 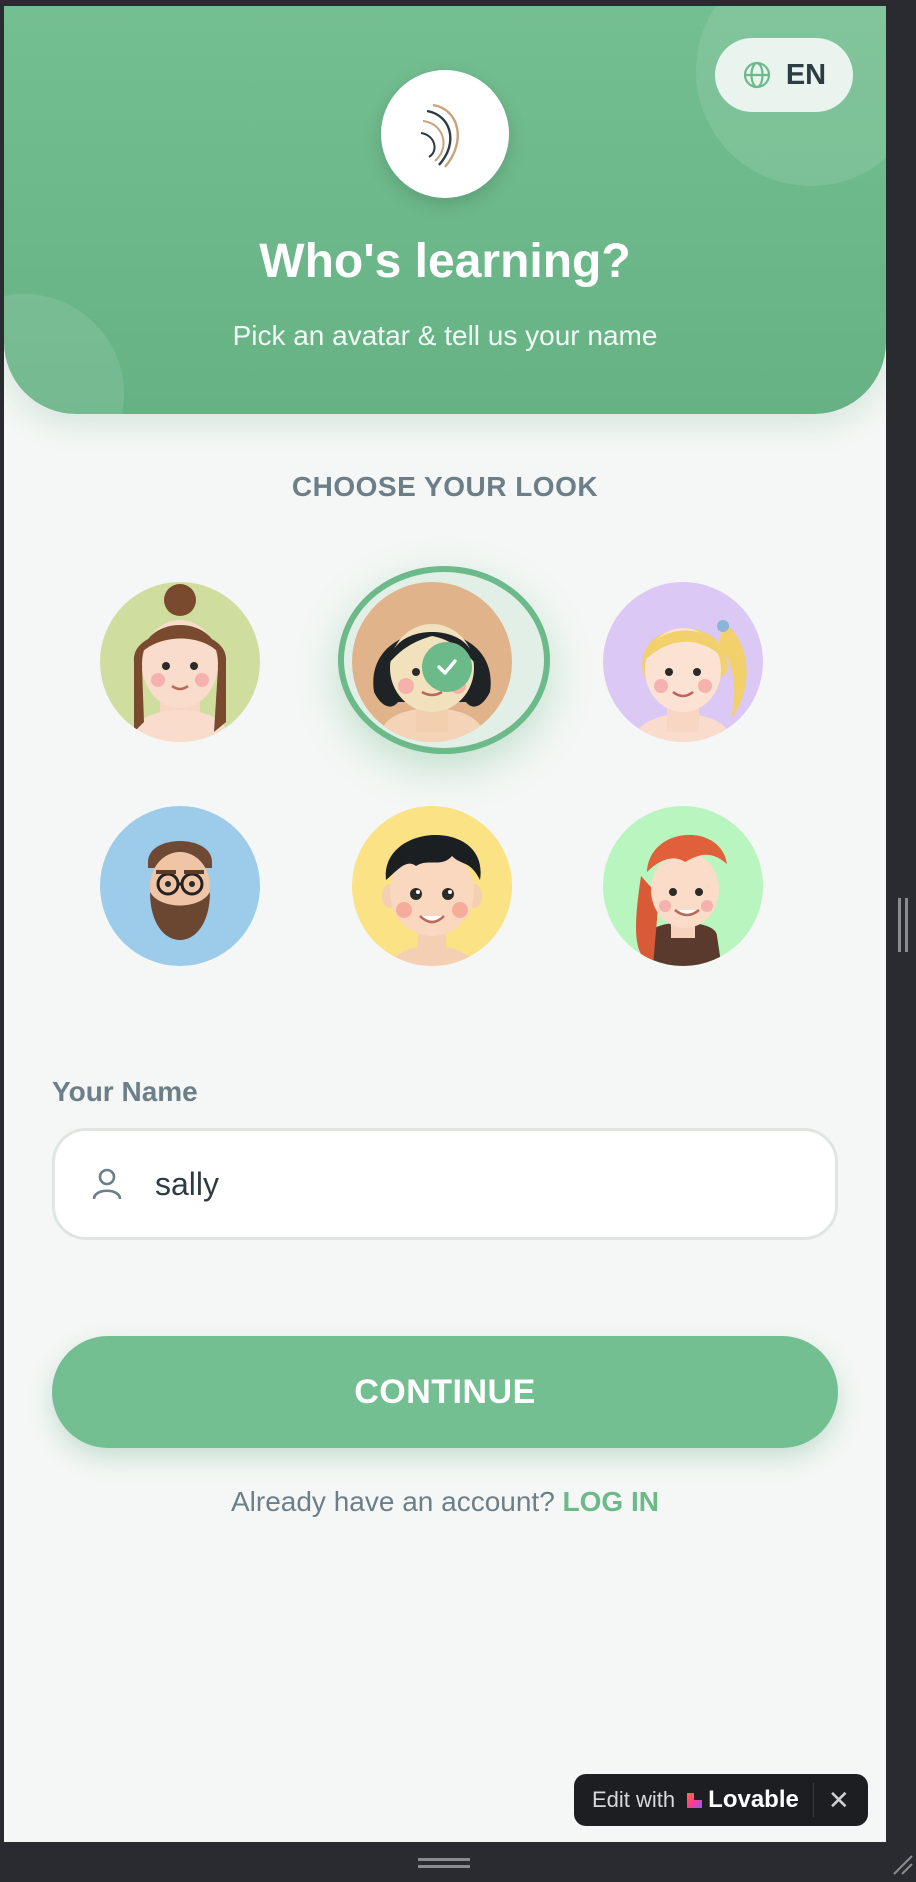 What do you see at coordinates (432, 900) in the screenshot?
I see `boy-black-hair-avatar` at bounding box center [432, 900].